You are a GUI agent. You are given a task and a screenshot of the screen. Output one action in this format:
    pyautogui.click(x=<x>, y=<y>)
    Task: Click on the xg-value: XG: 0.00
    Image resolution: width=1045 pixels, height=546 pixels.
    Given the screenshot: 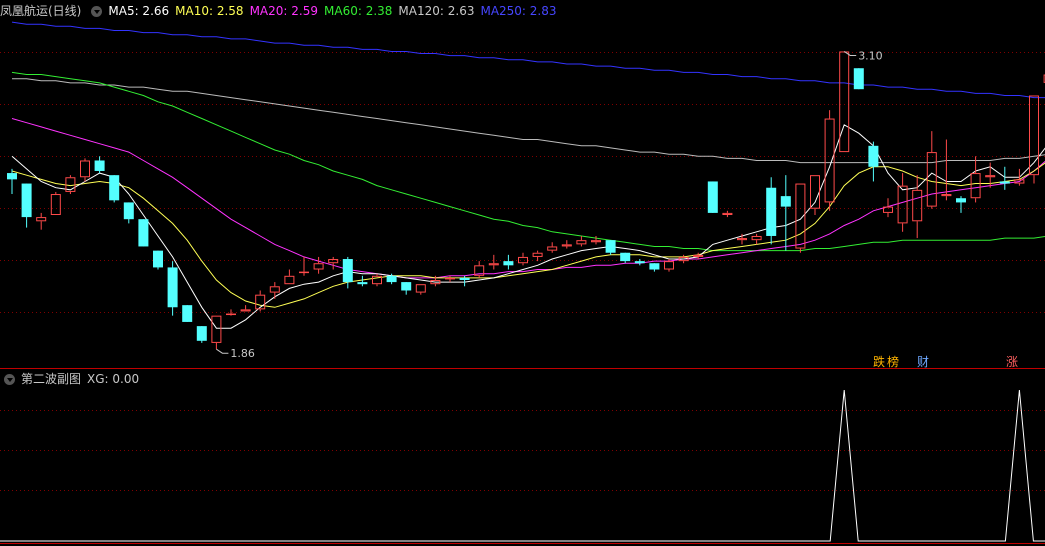 What is the action you would take?
    pyautogui.click(x=113, y=379)
    